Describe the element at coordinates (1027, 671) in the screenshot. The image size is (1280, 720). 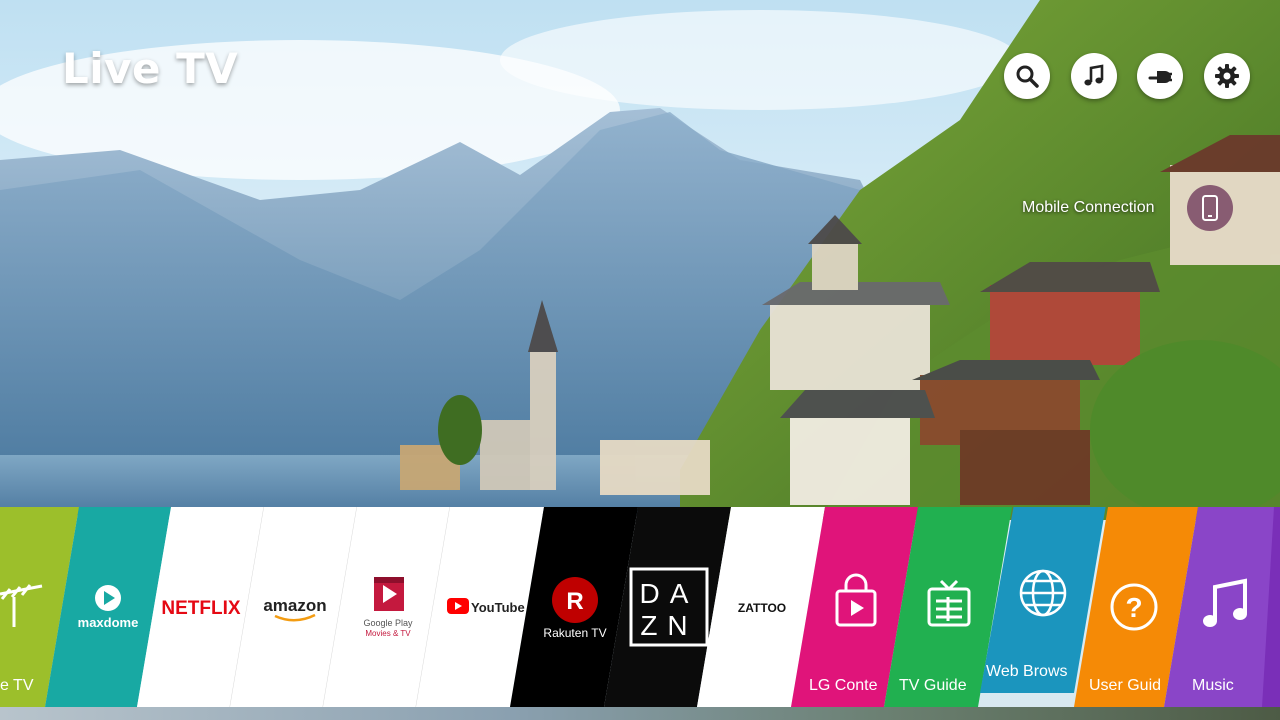
I see `tile-label-web-browser: Web Brows` at that location.